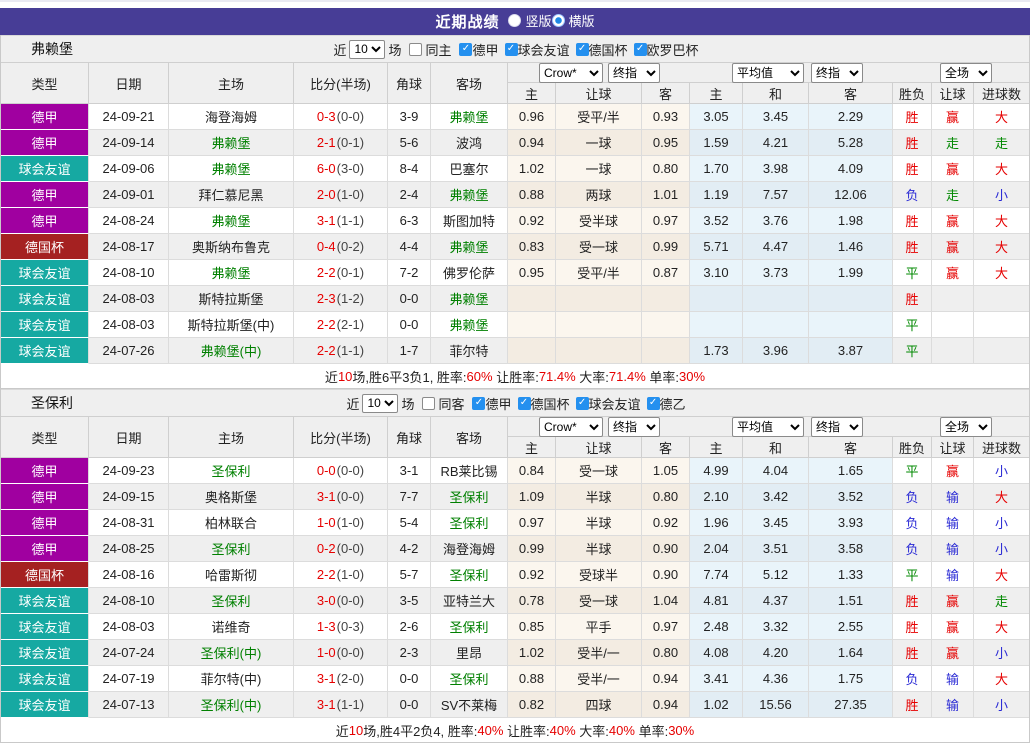  I want to click on avg-home-odds: 1.73, so click(716, 351).